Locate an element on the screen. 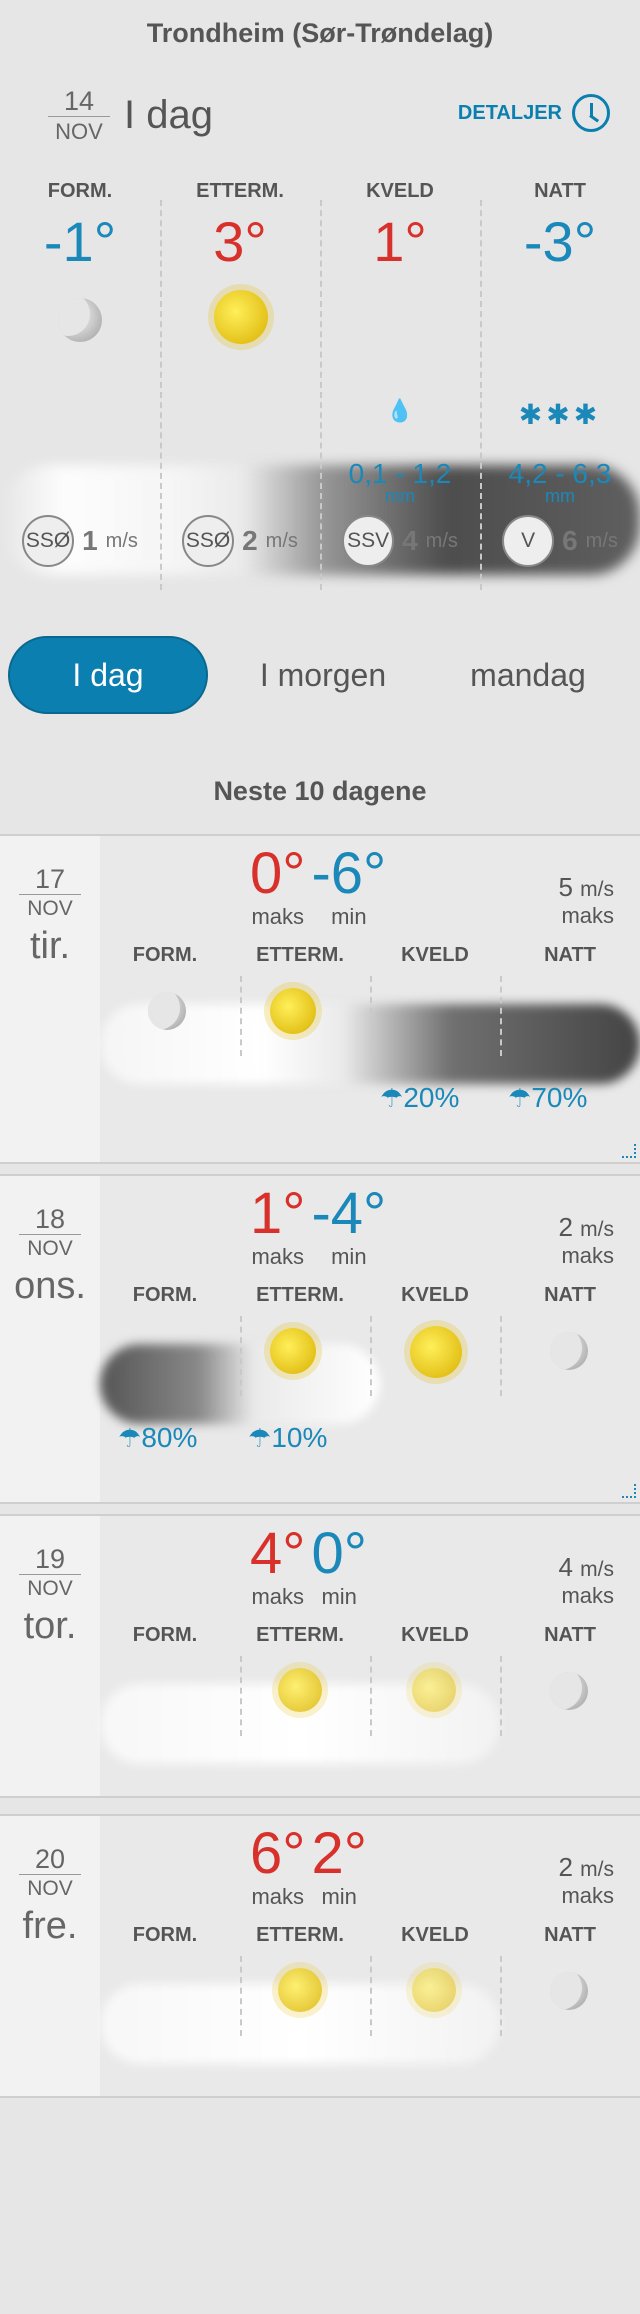 Image resolution: width=640 pixels, height=2314 pixels. day-number: 19 is located at coordinates (50, 1559).